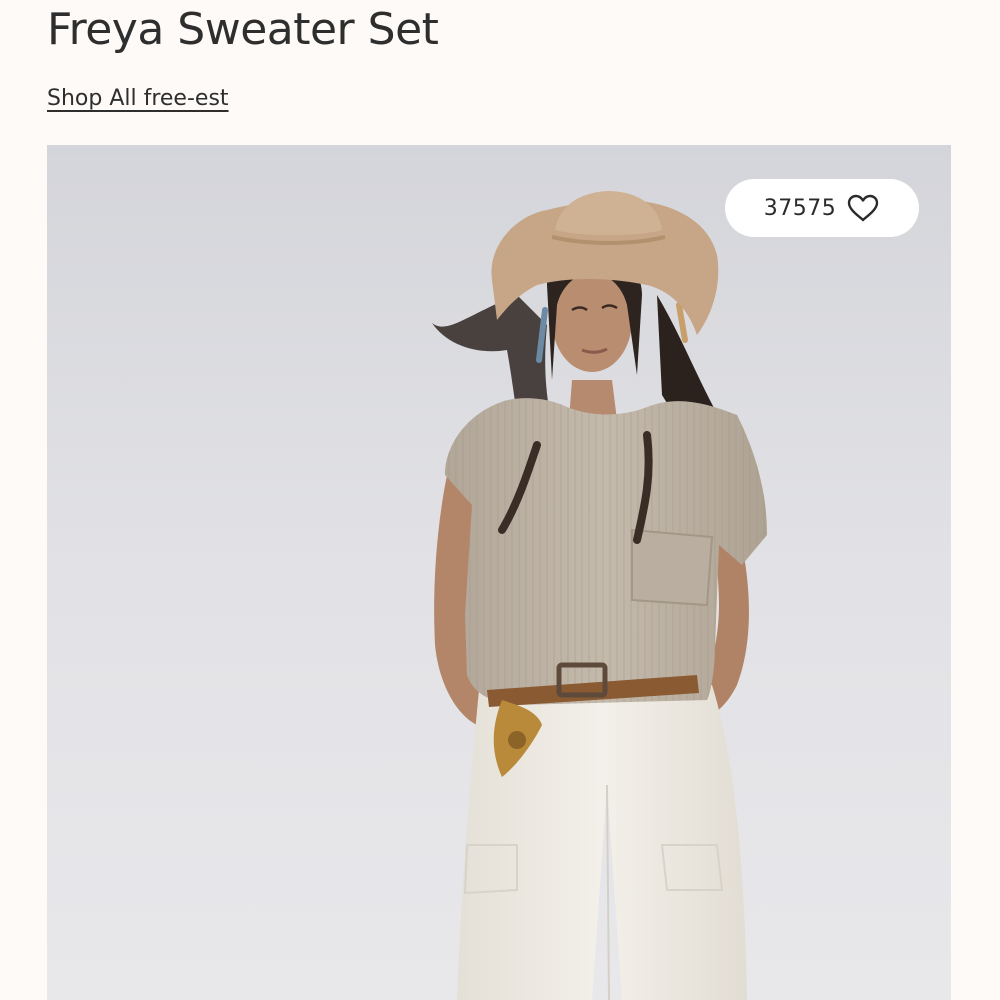 The image size is (1000, 1000). I want to click on sweater-pocket, so click(672, 567).